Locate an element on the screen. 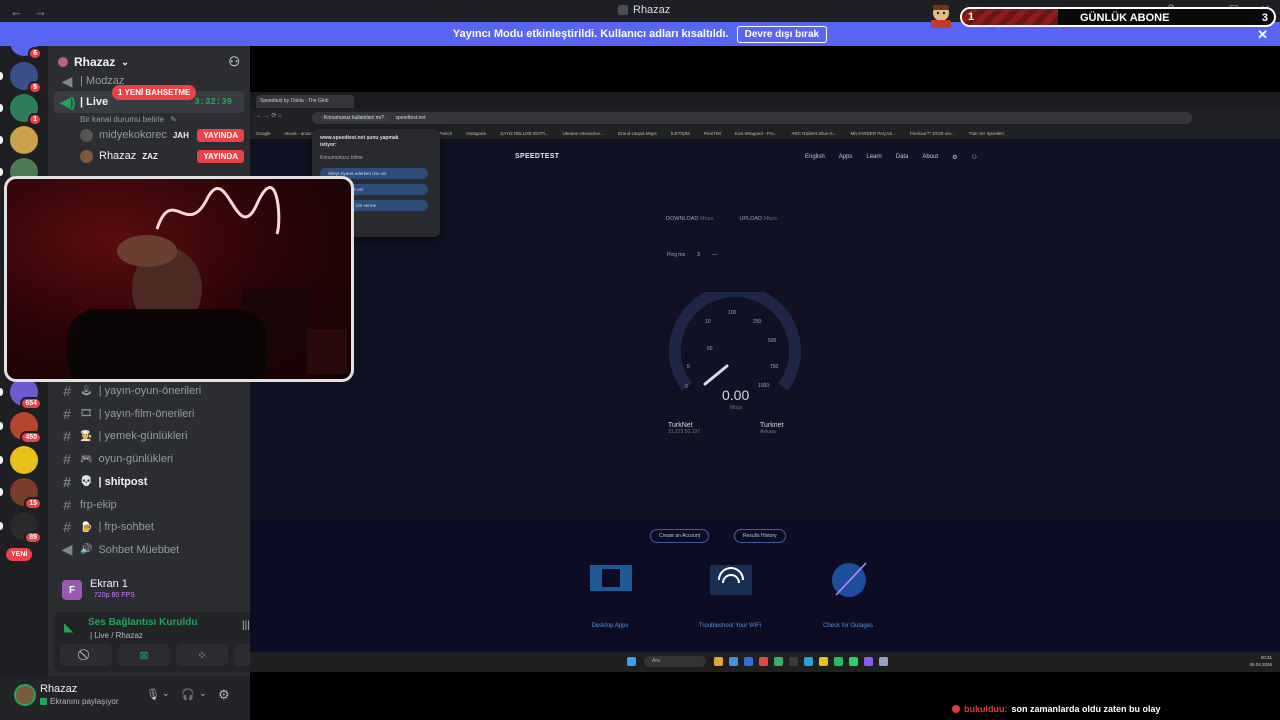  user-avatar is located at coordinates (25, 695).